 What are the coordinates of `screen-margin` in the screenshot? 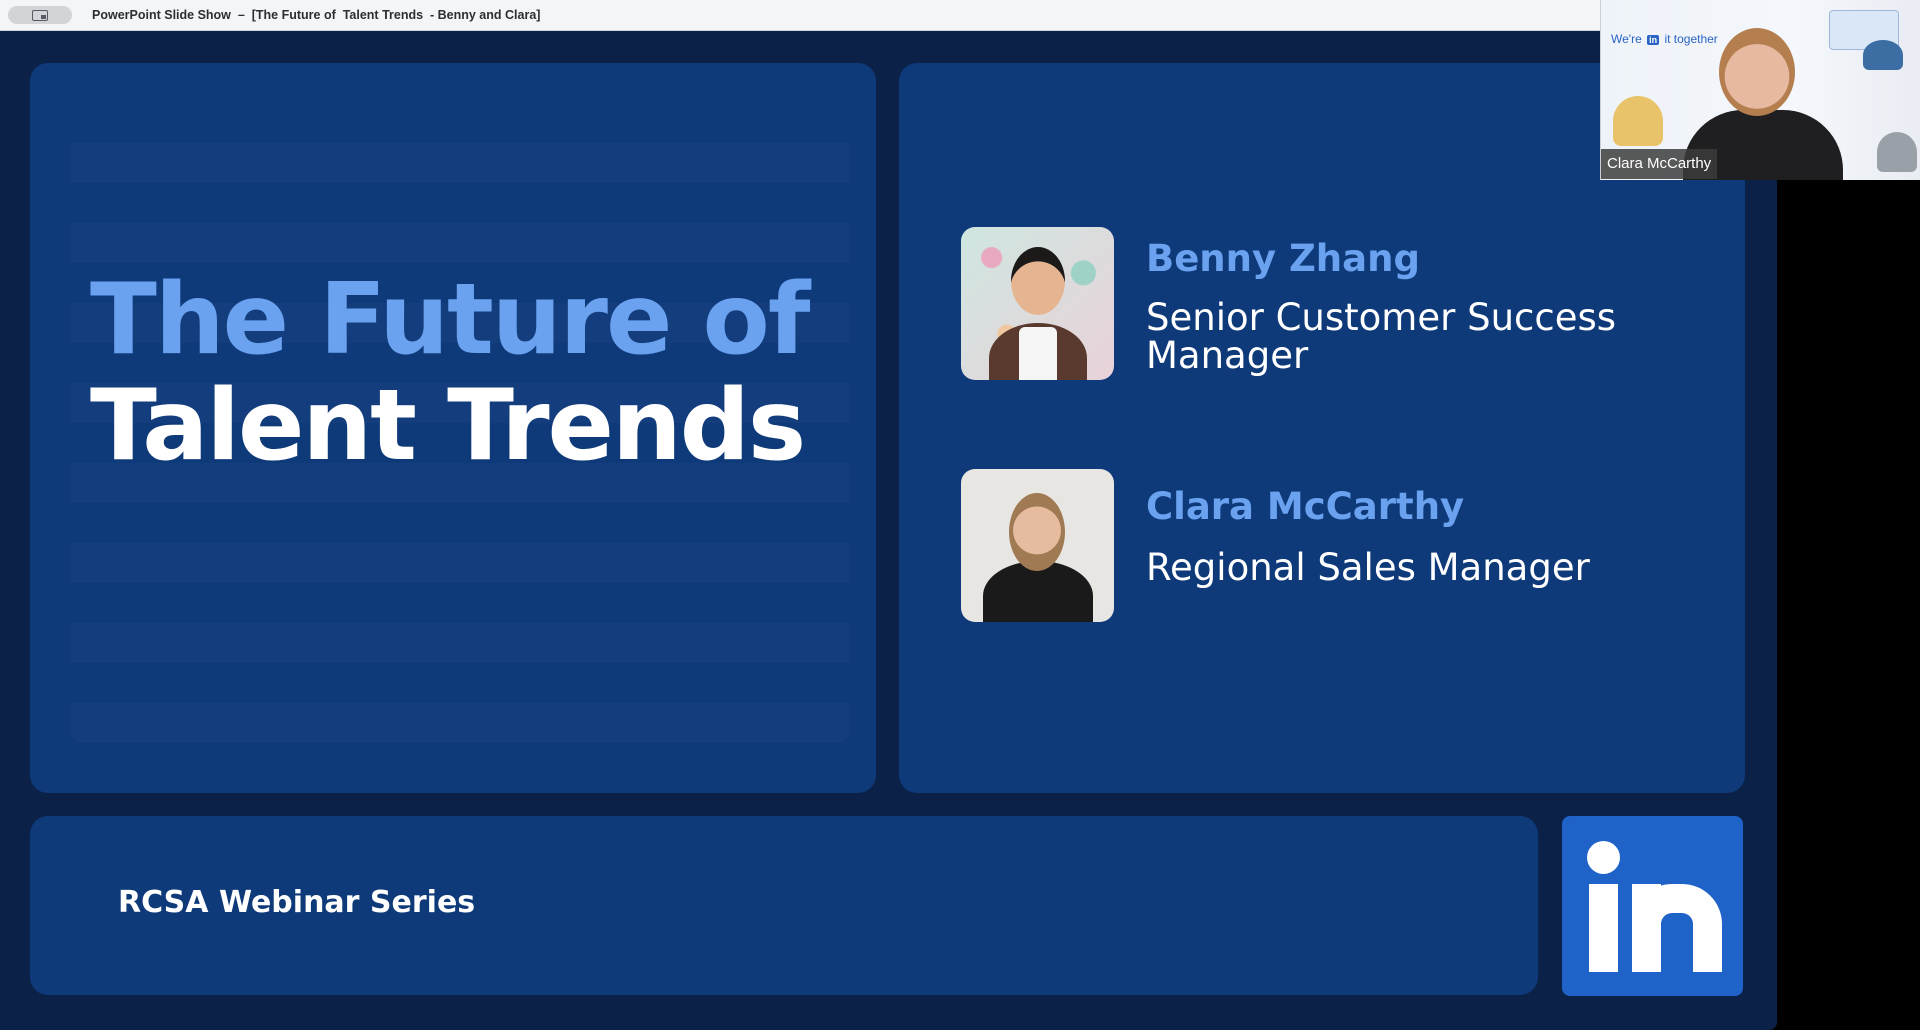 It's located at (1848, 605).